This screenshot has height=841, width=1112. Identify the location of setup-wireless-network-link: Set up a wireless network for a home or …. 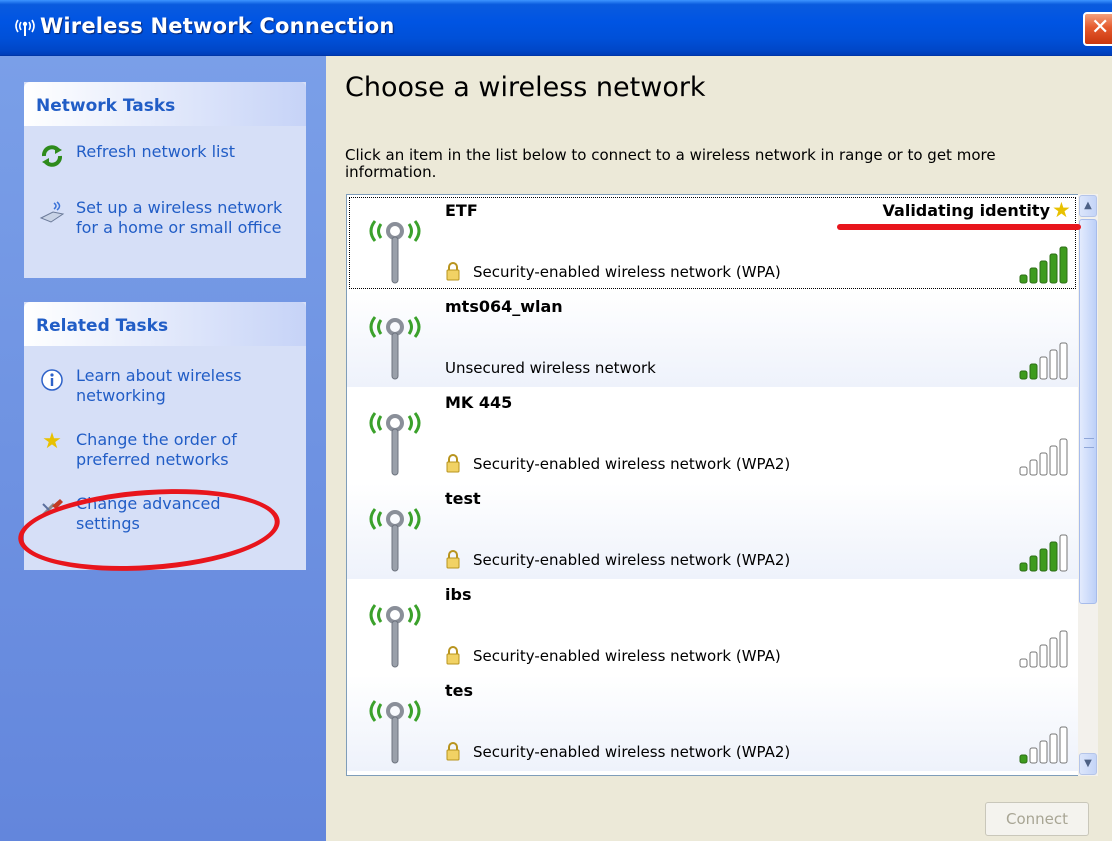
(165, 218).